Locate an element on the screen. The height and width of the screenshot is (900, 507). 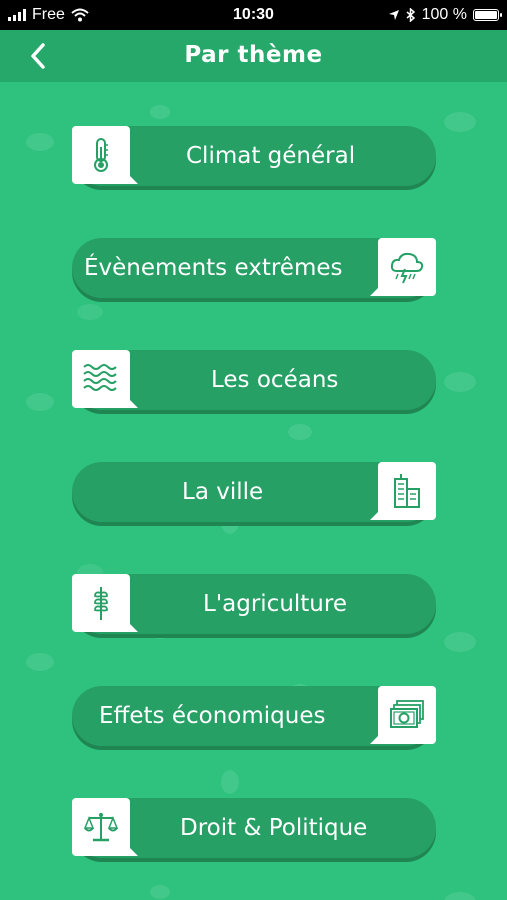
theme-button-droit-politique: Droit & Politique is located at coordinates (254, 828).